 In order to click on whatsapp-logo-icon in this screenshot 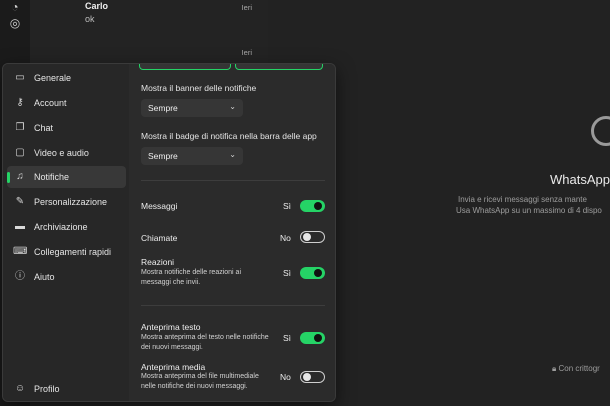, I will do `click(600, 131)`.